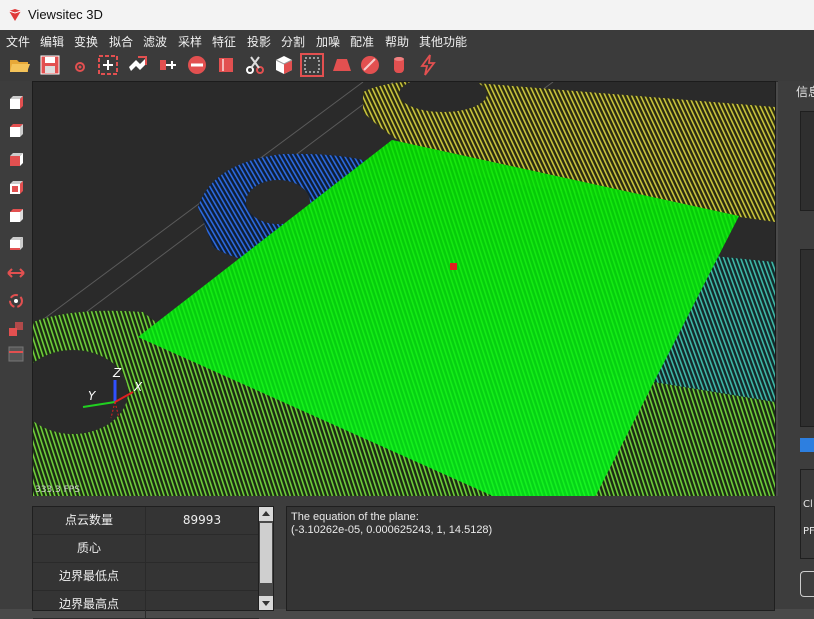  Describe the element at coordinates (266, 603) in the screenshot. I see `scroll-down-button` at that location.